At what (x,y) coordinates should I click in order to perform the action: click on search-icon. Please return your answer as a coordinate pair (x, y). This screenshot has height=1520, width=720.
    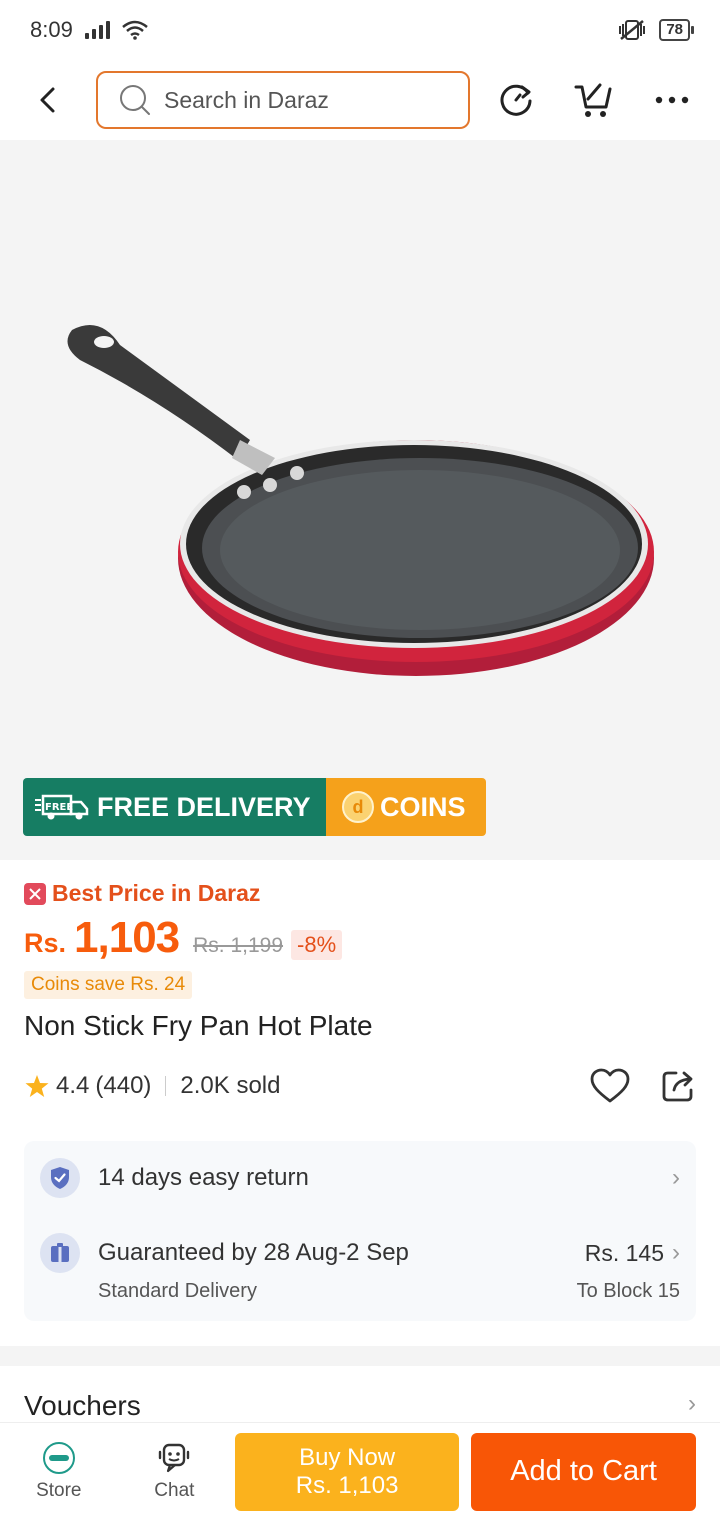
    Looking at the image, I should click on (135, 100).